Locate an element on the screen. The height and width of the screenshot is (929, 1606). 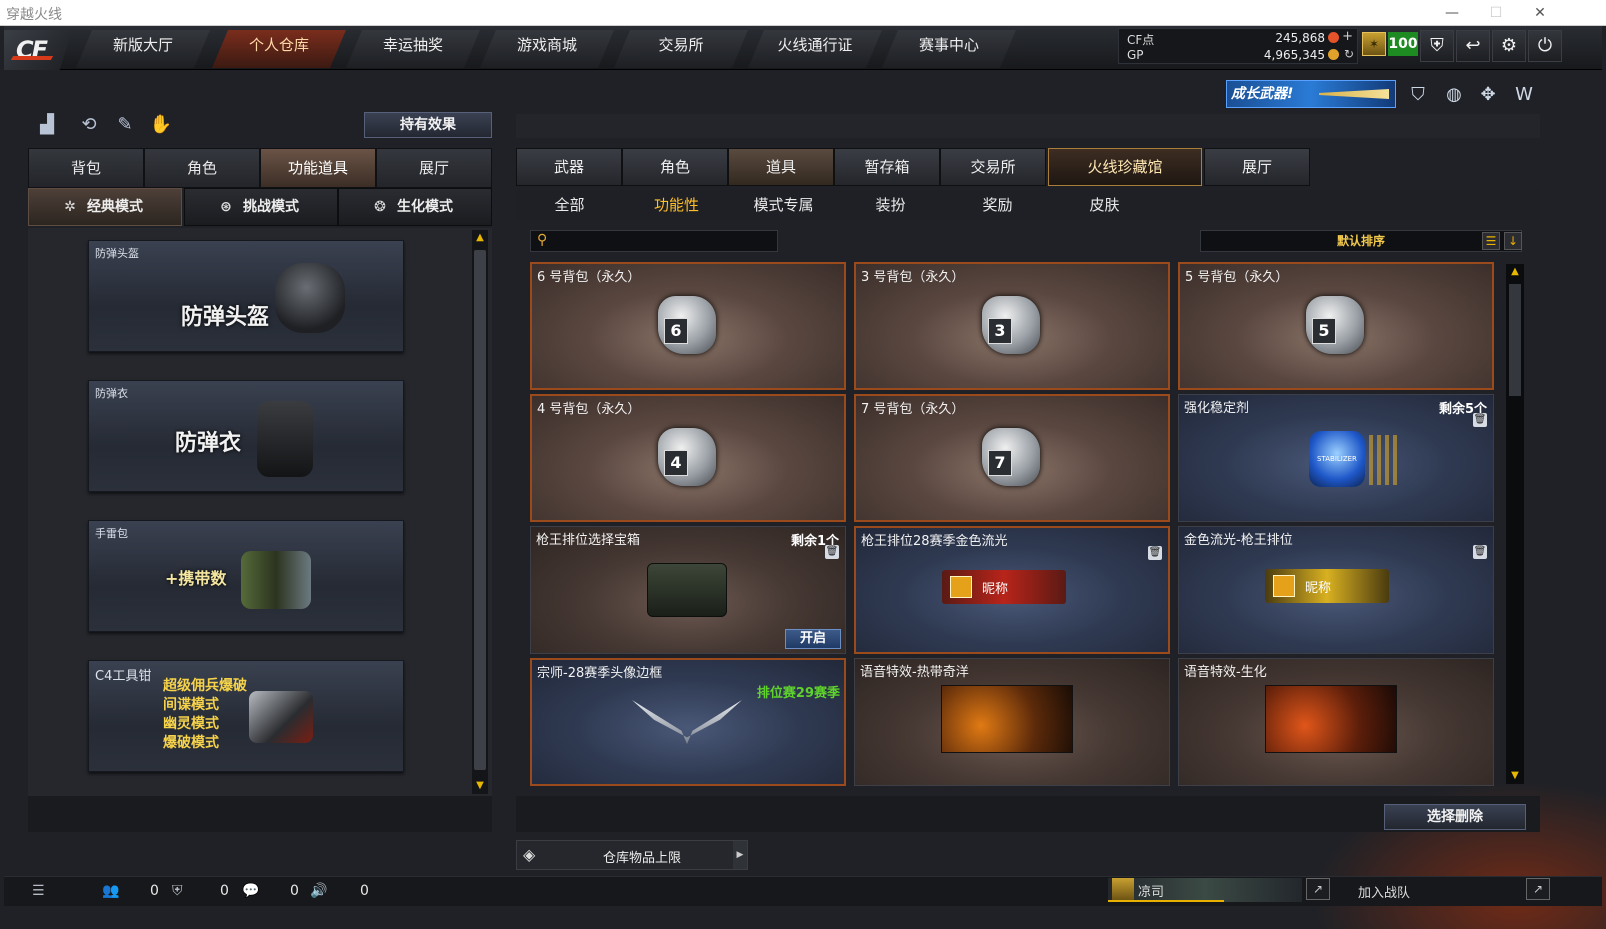
list-item: 手雷包 +携带数 is located at coordinates (246, 576).